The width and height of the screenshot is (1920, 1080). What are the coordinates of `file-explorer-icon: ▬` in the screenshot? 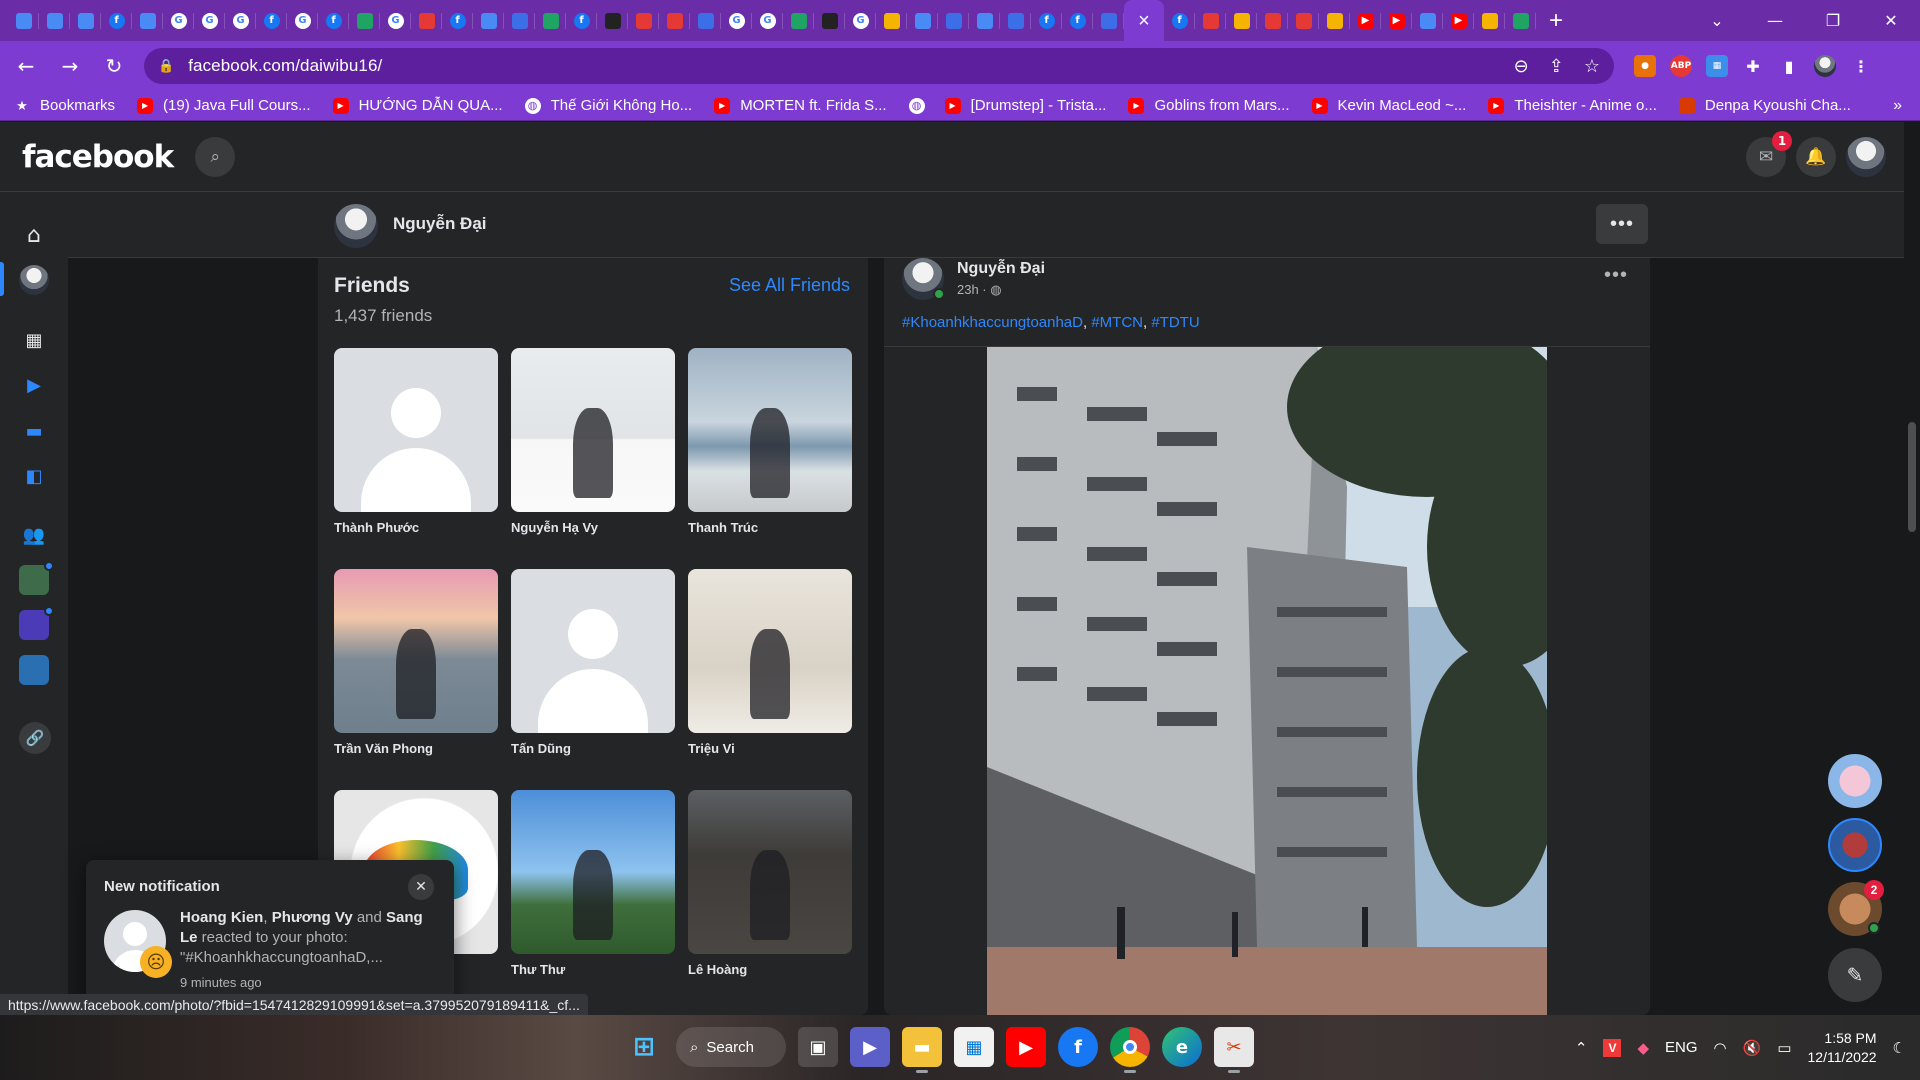 It's located at (922, 1050).